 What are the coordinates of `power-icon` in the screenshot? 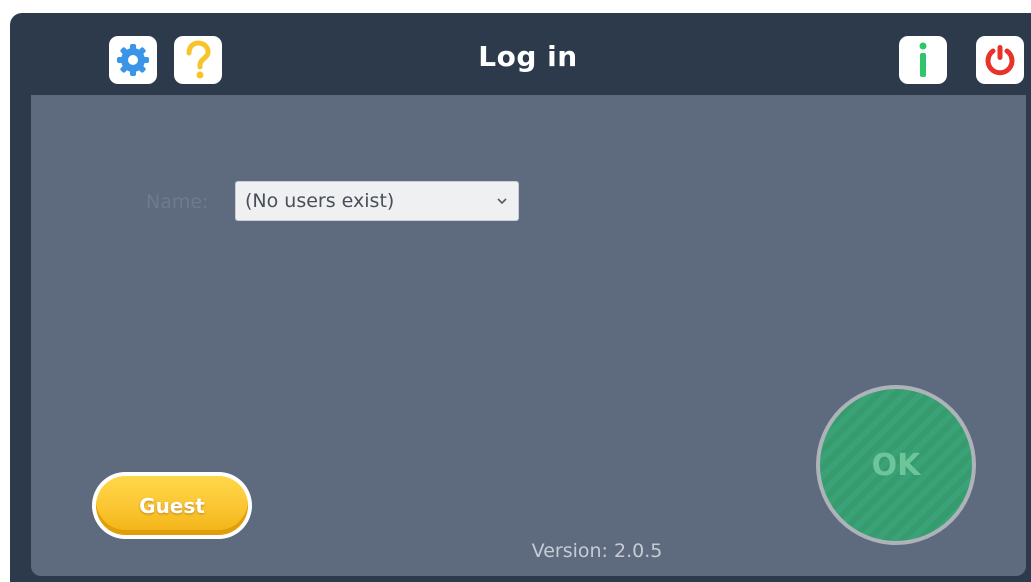 It's located at (1000, 60).